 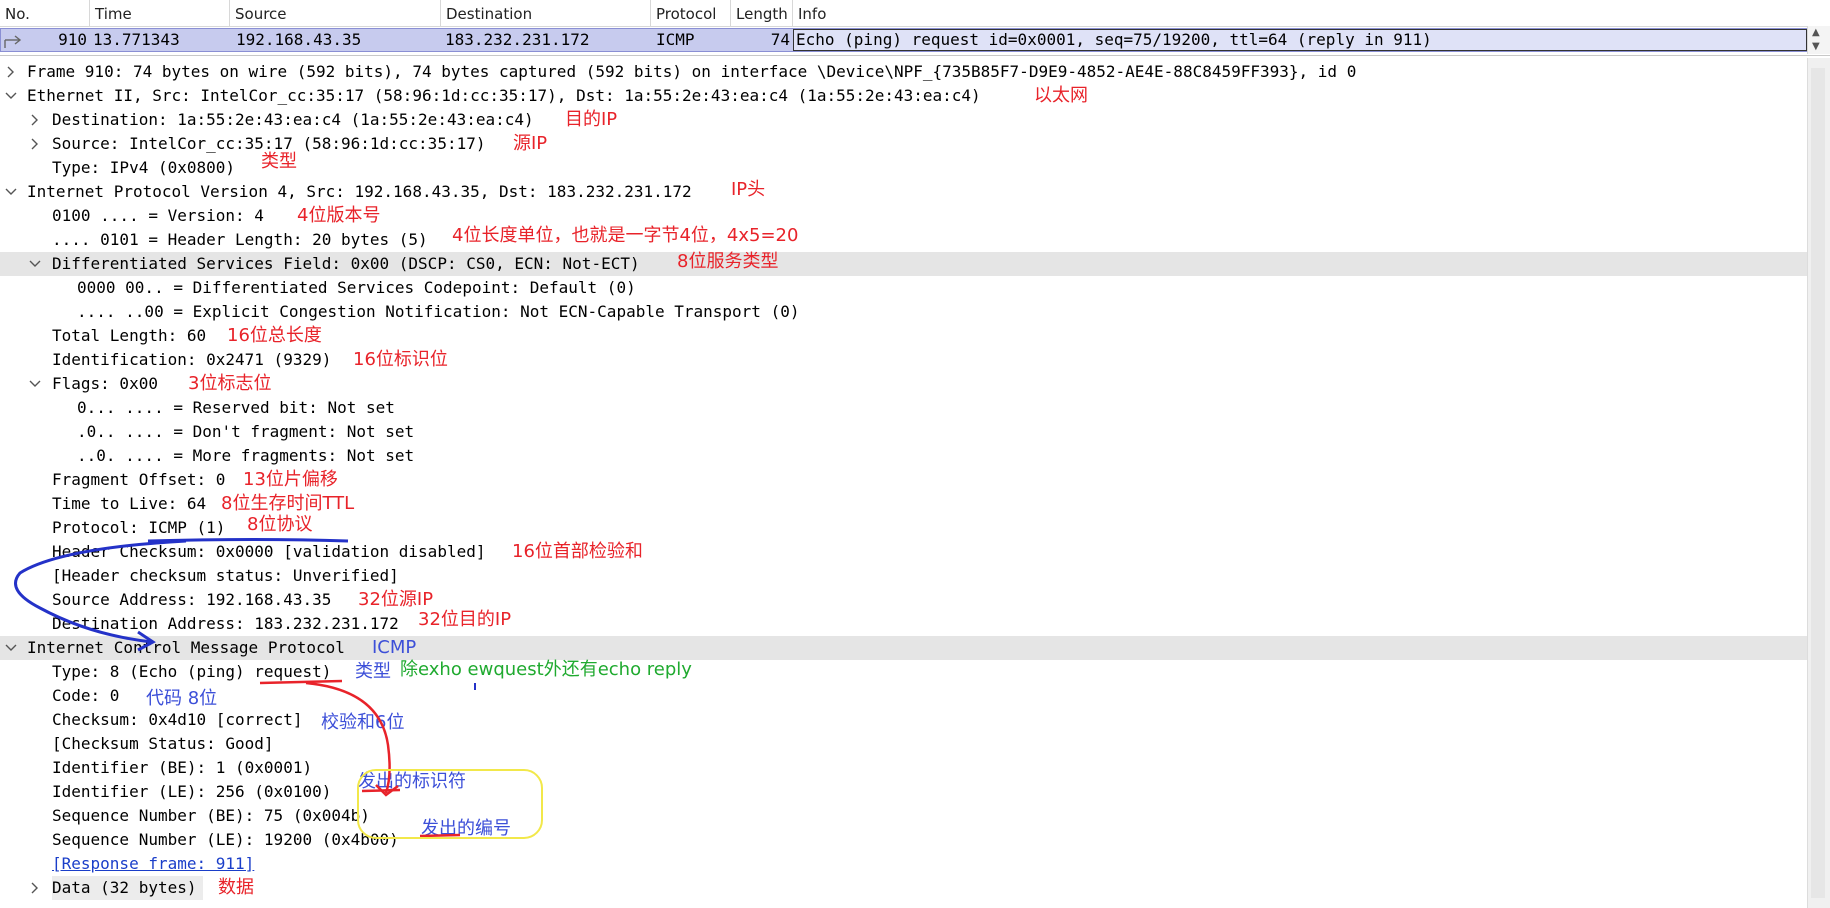 What do you see at coordinates (394, 647) in the screenshot?
I see `annotation-icmp: ICMP` at bounding box center [394, 647].